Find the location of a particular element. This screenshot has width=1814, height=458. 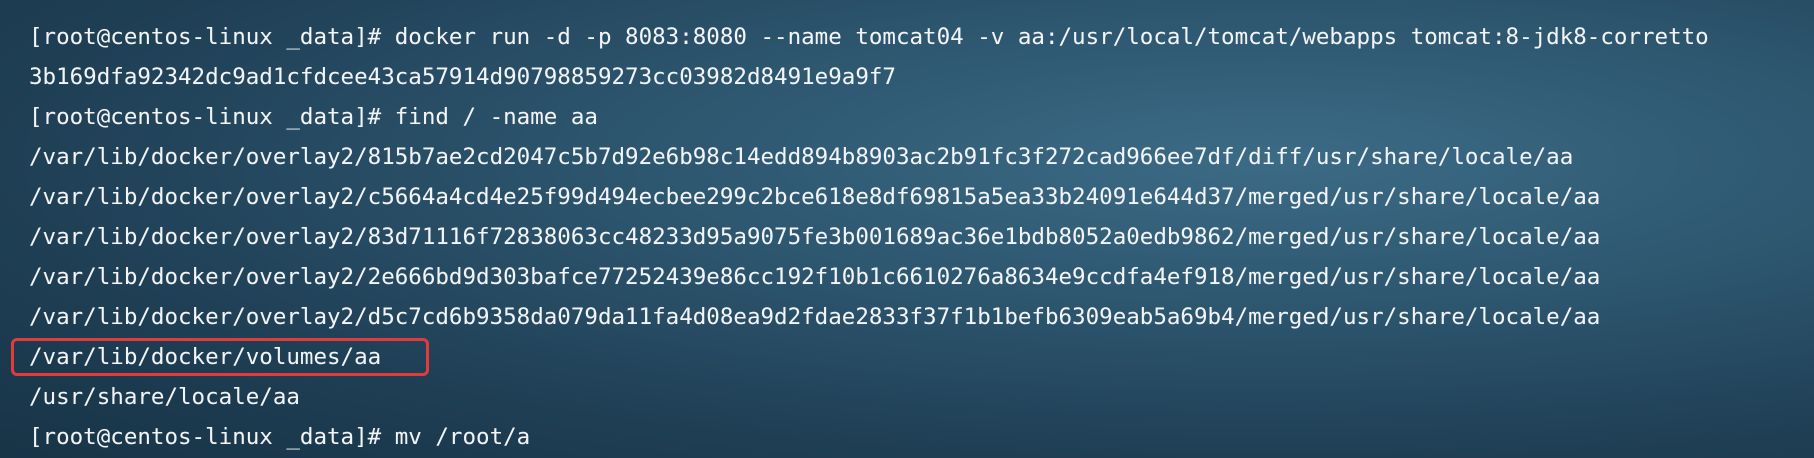

terminal-line-find-result: /usr/share/locale/aa is located at coordinates (164, 397).